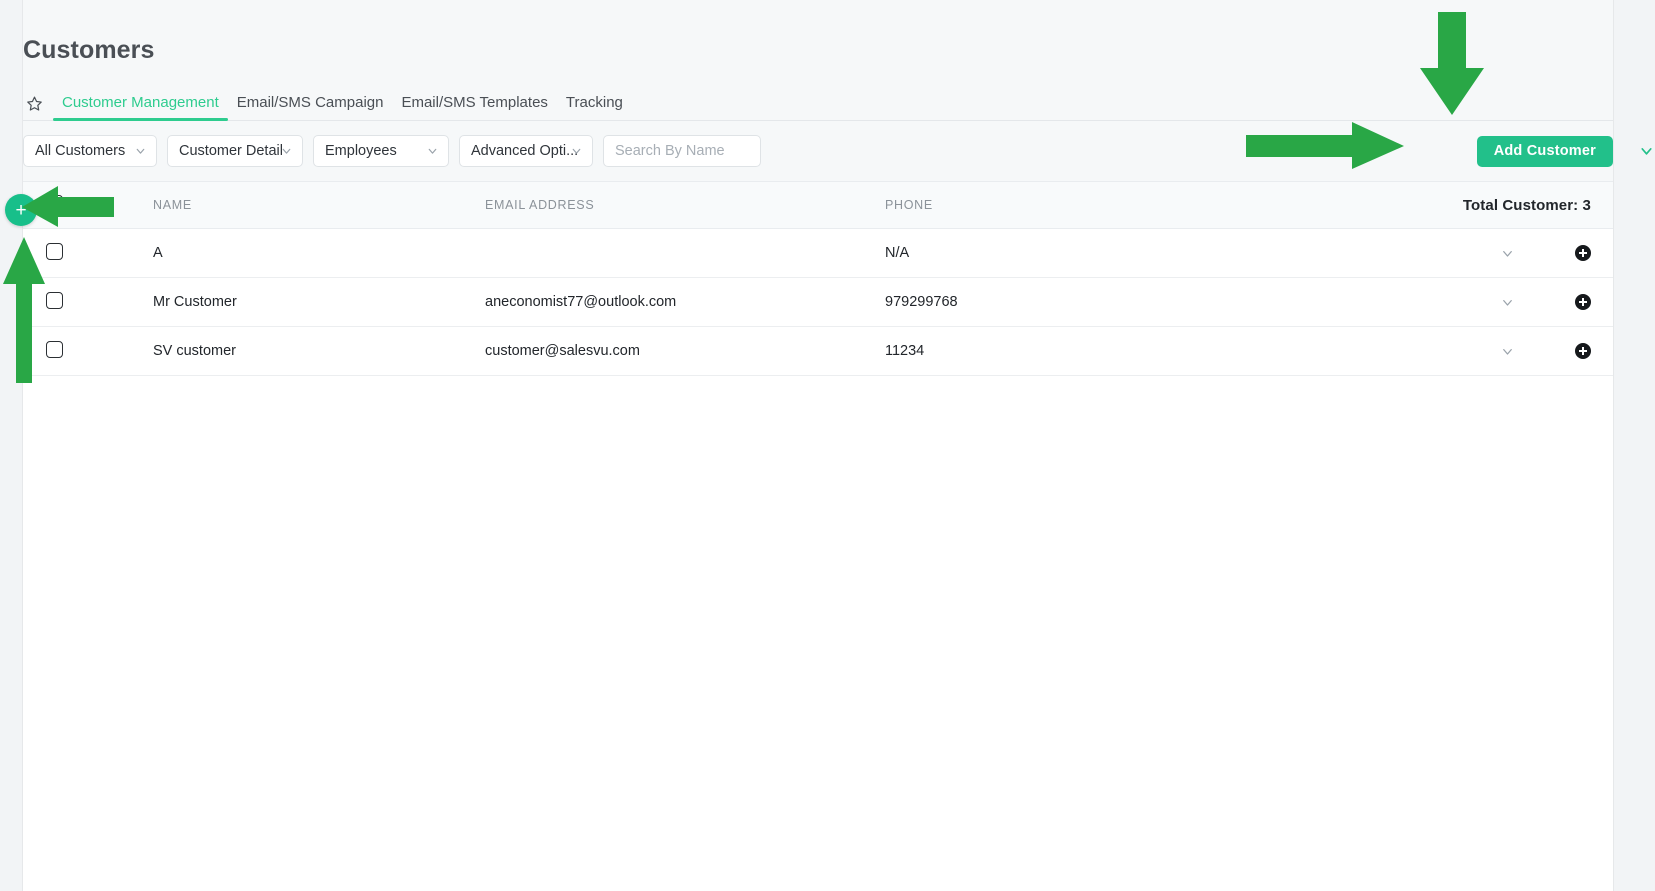 The height and width of the screenshot is (891, 1655). I want to click on customer-detail-select-value: Customer Detail, so click(231, 151).